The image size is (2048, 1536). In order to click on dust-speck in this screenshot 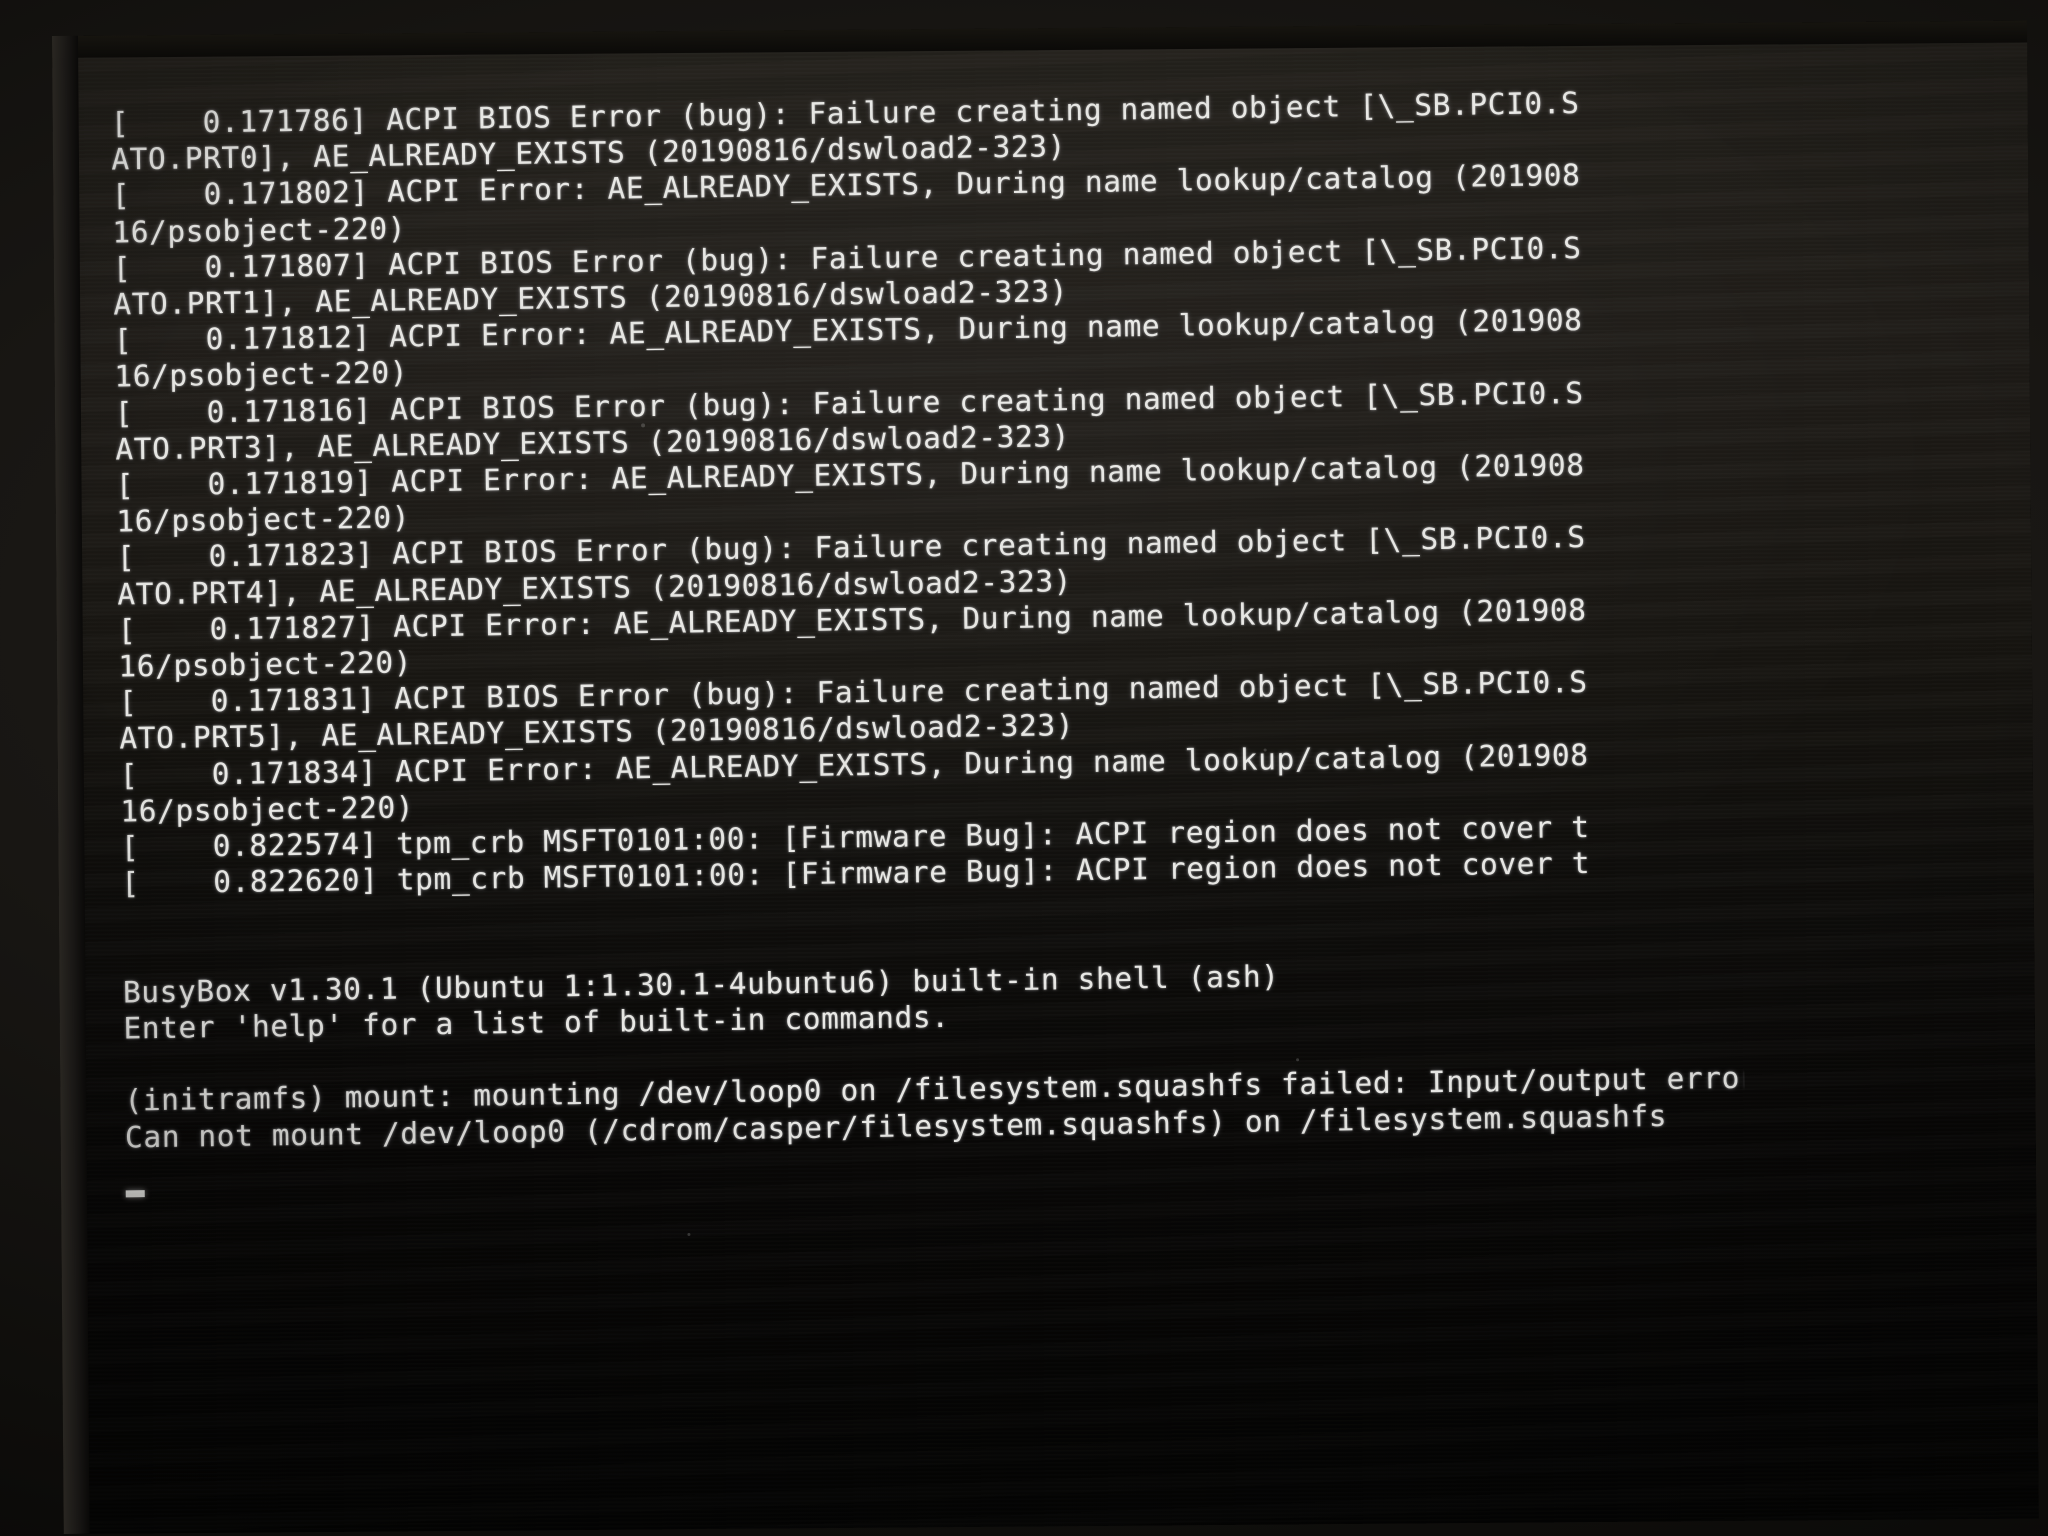, I will do `click(689, 1235)`.